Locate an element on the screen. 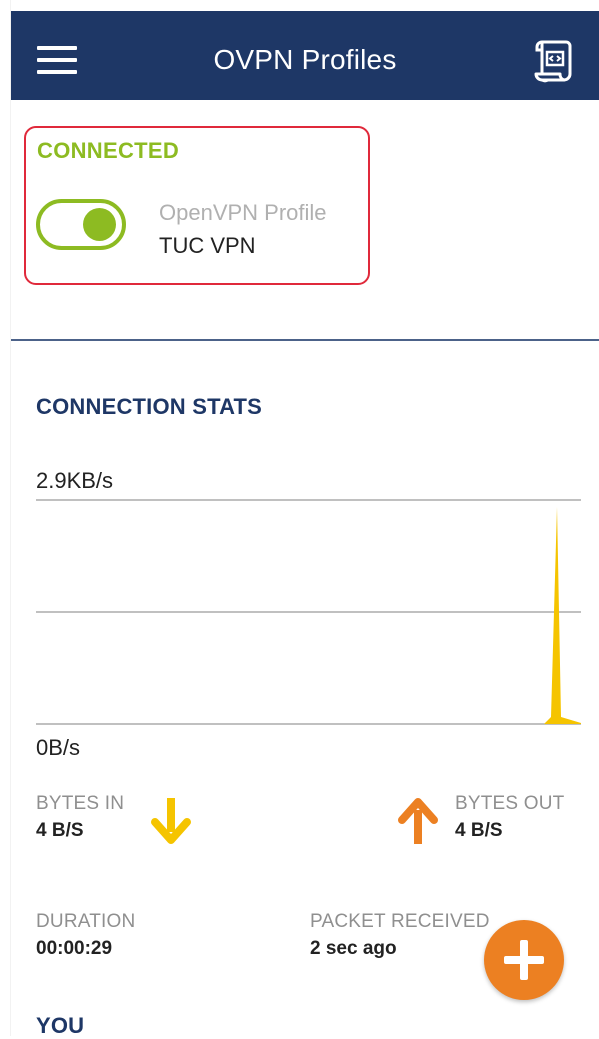 The height and width of the screenshot is (1039, 599). arrow-down-icon is located at coordinates (171, 823).